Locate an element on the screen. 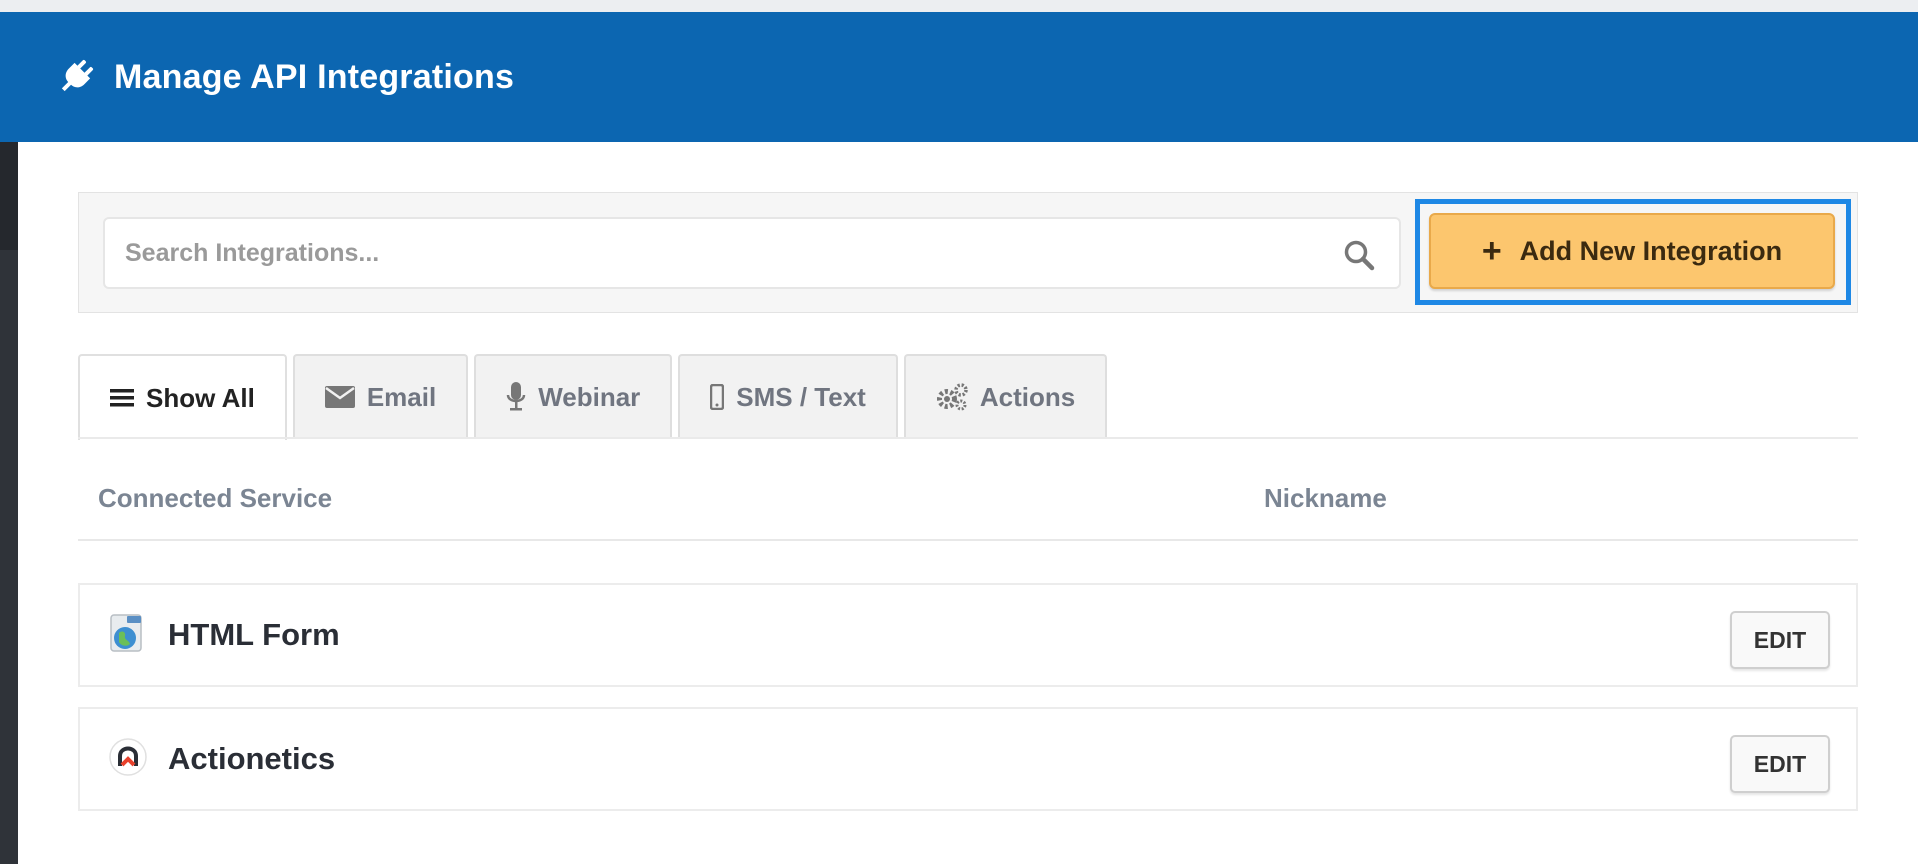 Image resolution: width=1918 pixels, height=864 pixels. page-title: Manage API Integrations is located at coordinates (314, 76).